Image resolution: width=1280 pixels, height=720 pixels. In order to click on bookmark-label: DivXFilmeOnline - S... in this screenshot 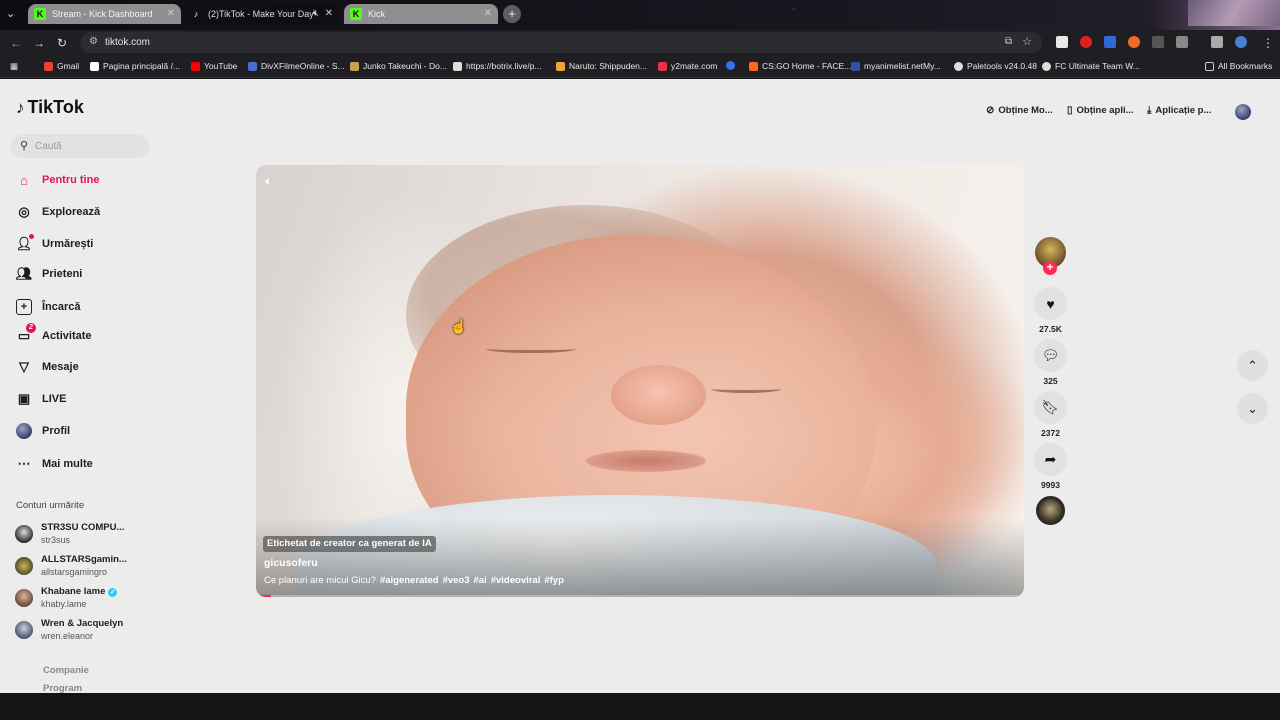, I will do `click(303, 66)`.